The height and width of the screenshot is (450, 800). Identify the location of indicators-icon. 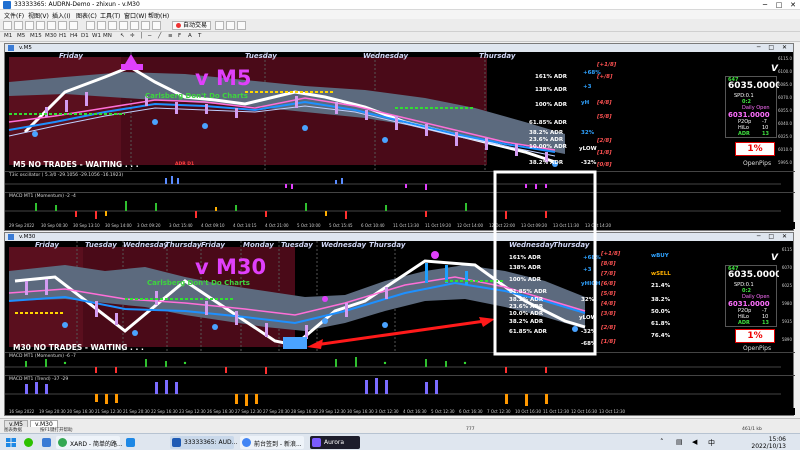
(219, 25).